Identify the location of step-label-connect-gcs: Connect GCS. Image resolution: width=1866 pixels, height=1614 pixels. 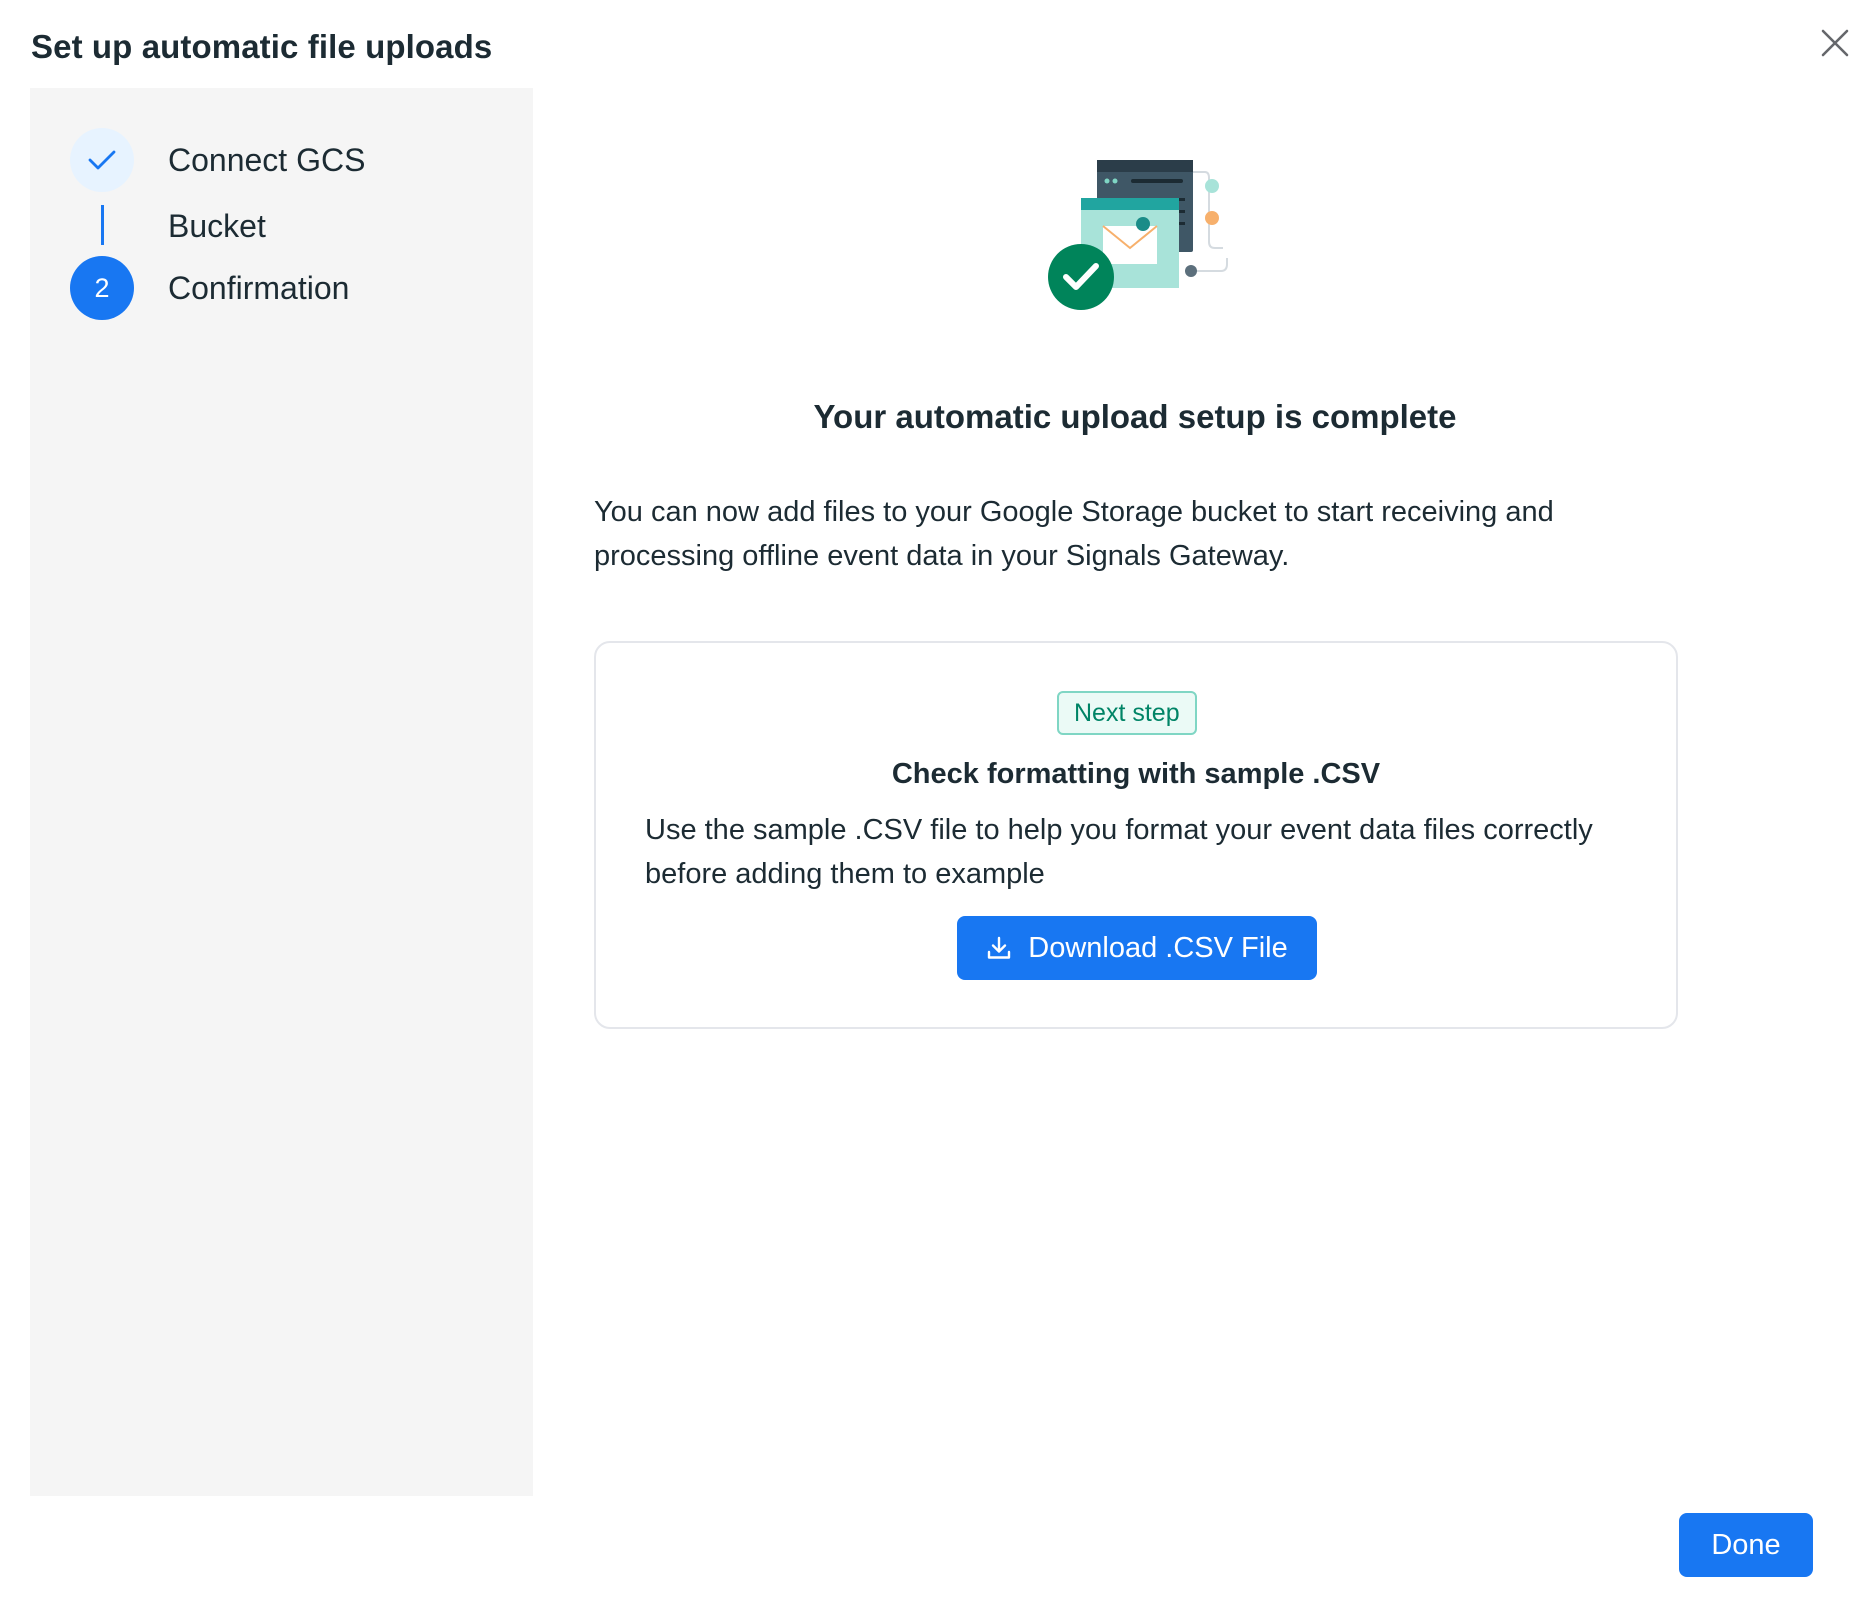
(267, 159).